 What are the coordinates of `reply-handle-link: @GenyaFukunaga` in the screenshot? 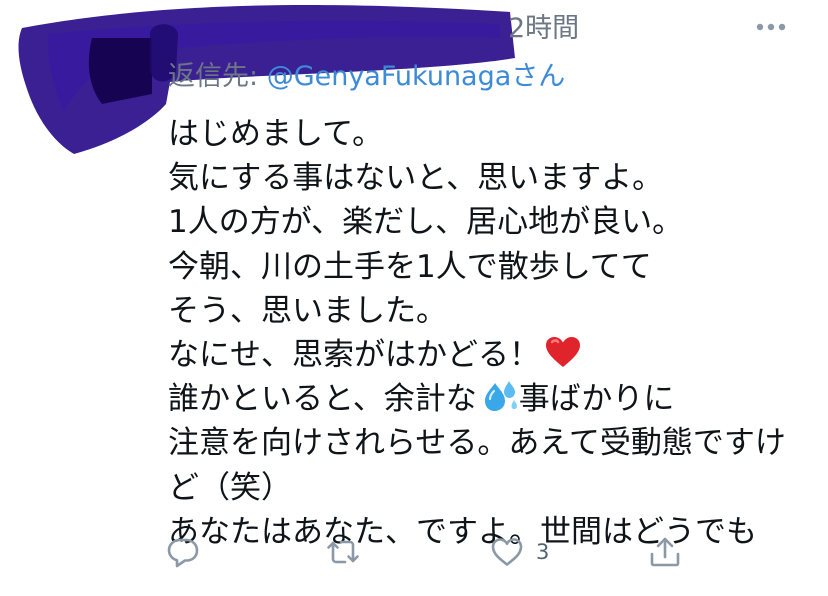 It's located at (389, 76).